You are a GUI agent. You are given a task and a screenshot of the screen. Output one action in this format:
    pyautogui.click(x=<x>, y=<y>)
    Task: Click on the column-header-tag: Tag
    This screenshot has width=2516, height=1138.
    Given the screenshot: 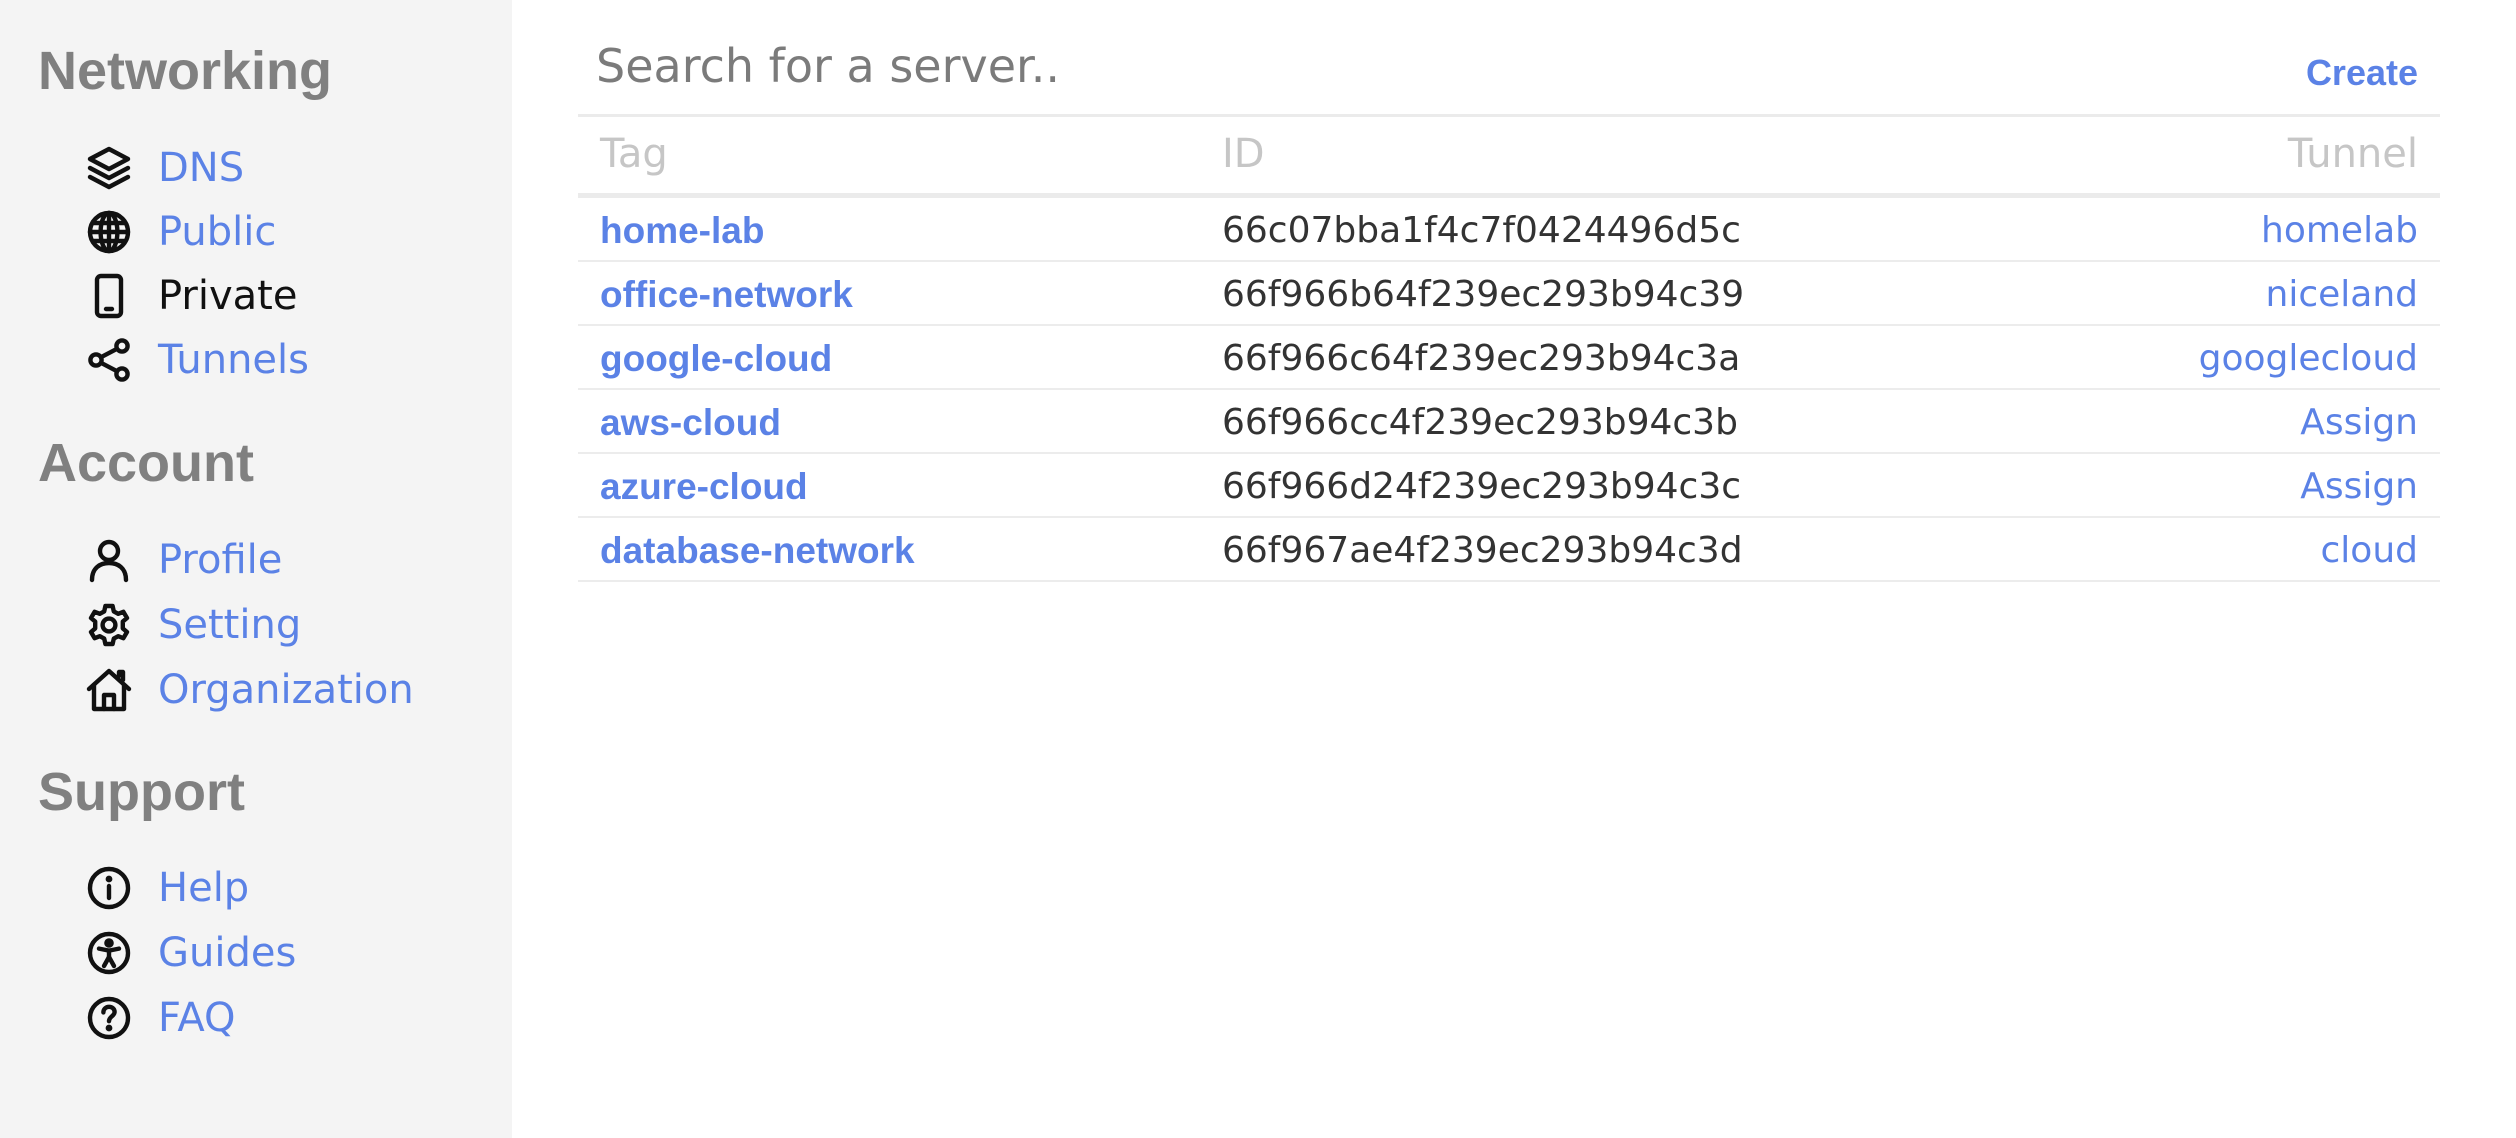 What is the action you would take?
    pyautogui.click(x=634, y=154)
    